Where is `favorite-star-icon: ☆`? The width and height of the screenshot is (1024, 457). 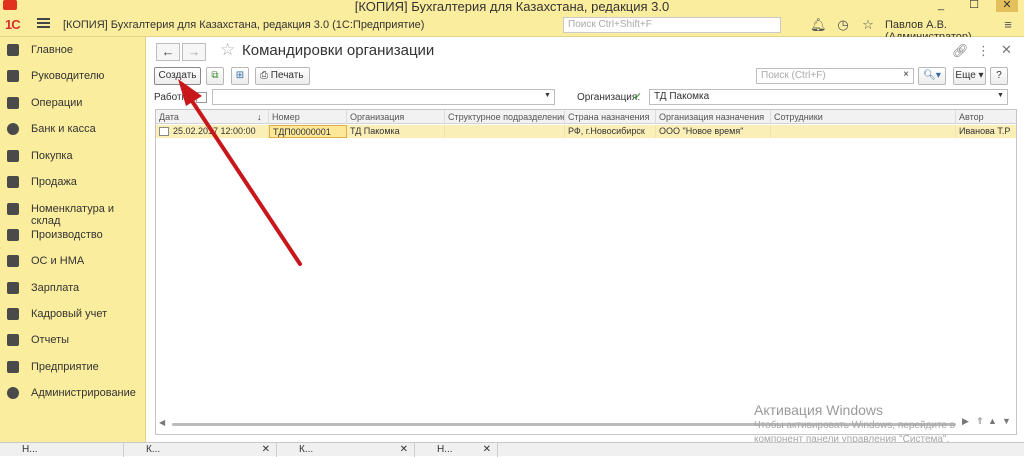
favorite-star-icon: ☆ is located at coordinates (227, 50).